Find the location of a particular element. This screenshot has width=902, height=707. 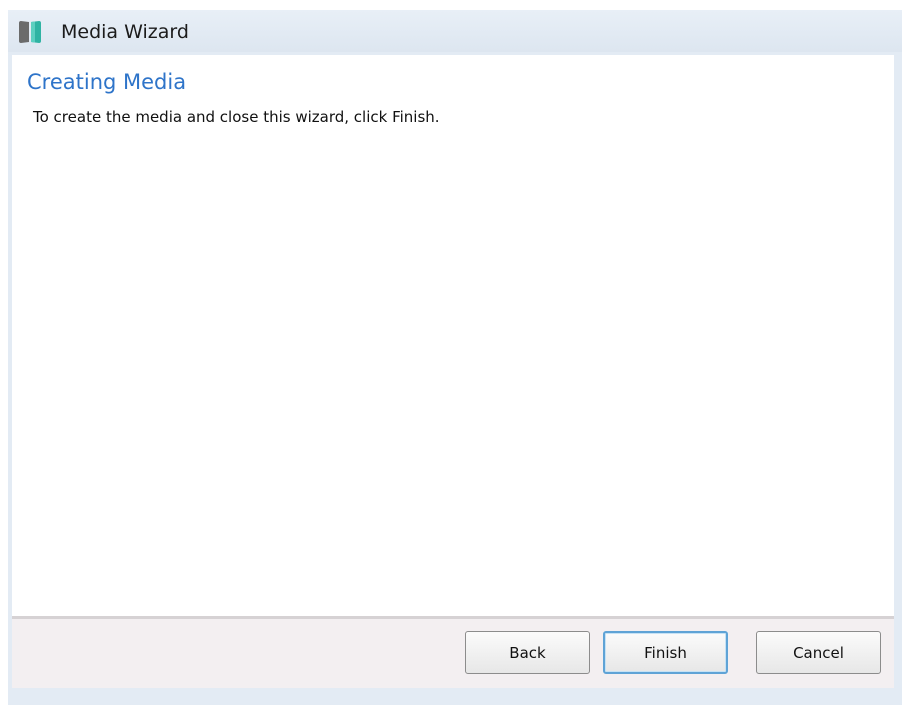

media-wizard-app-icon is located at coordinates (30, 32).